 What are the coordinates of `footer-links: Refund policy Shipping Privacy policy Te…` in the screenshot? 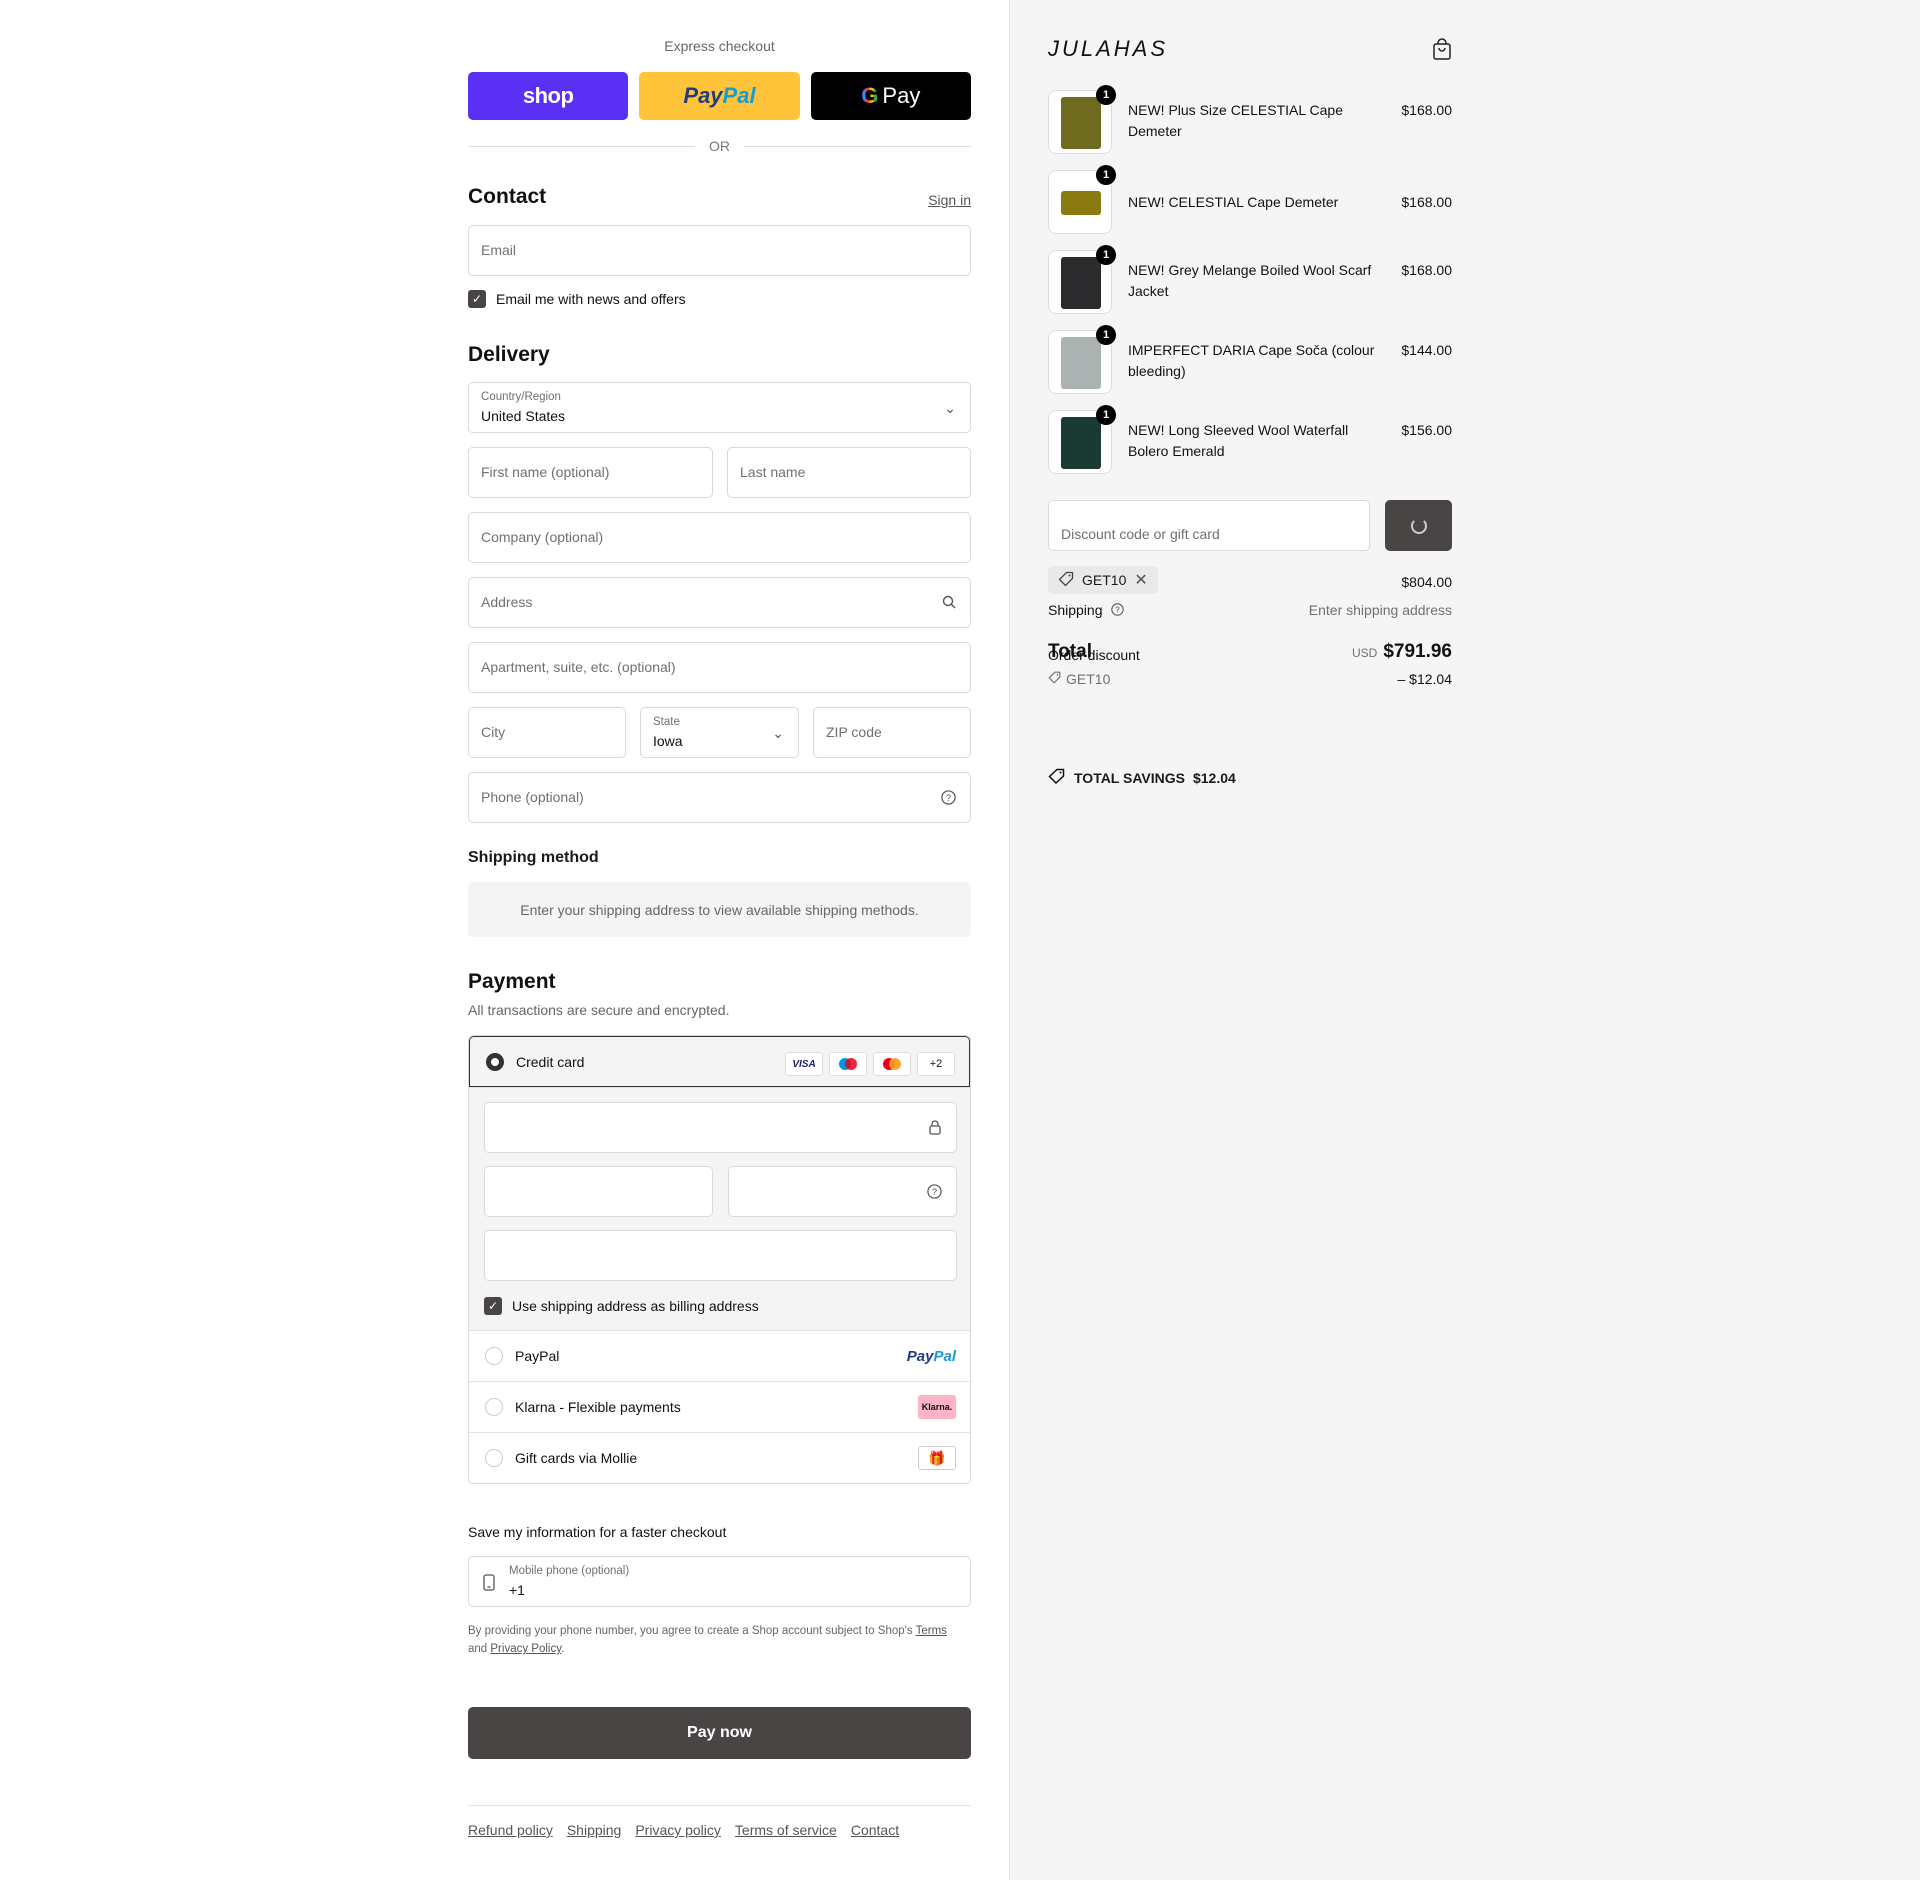 It's located at (719, 1821).